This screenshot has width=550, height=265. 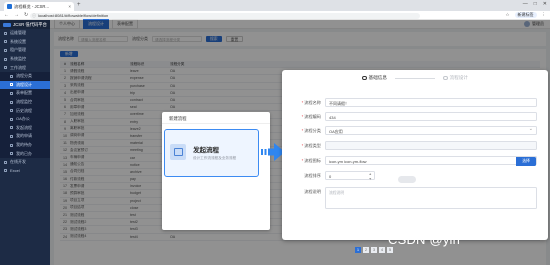 I want to click on maximize-icon: □, so click(x=535, y=4).